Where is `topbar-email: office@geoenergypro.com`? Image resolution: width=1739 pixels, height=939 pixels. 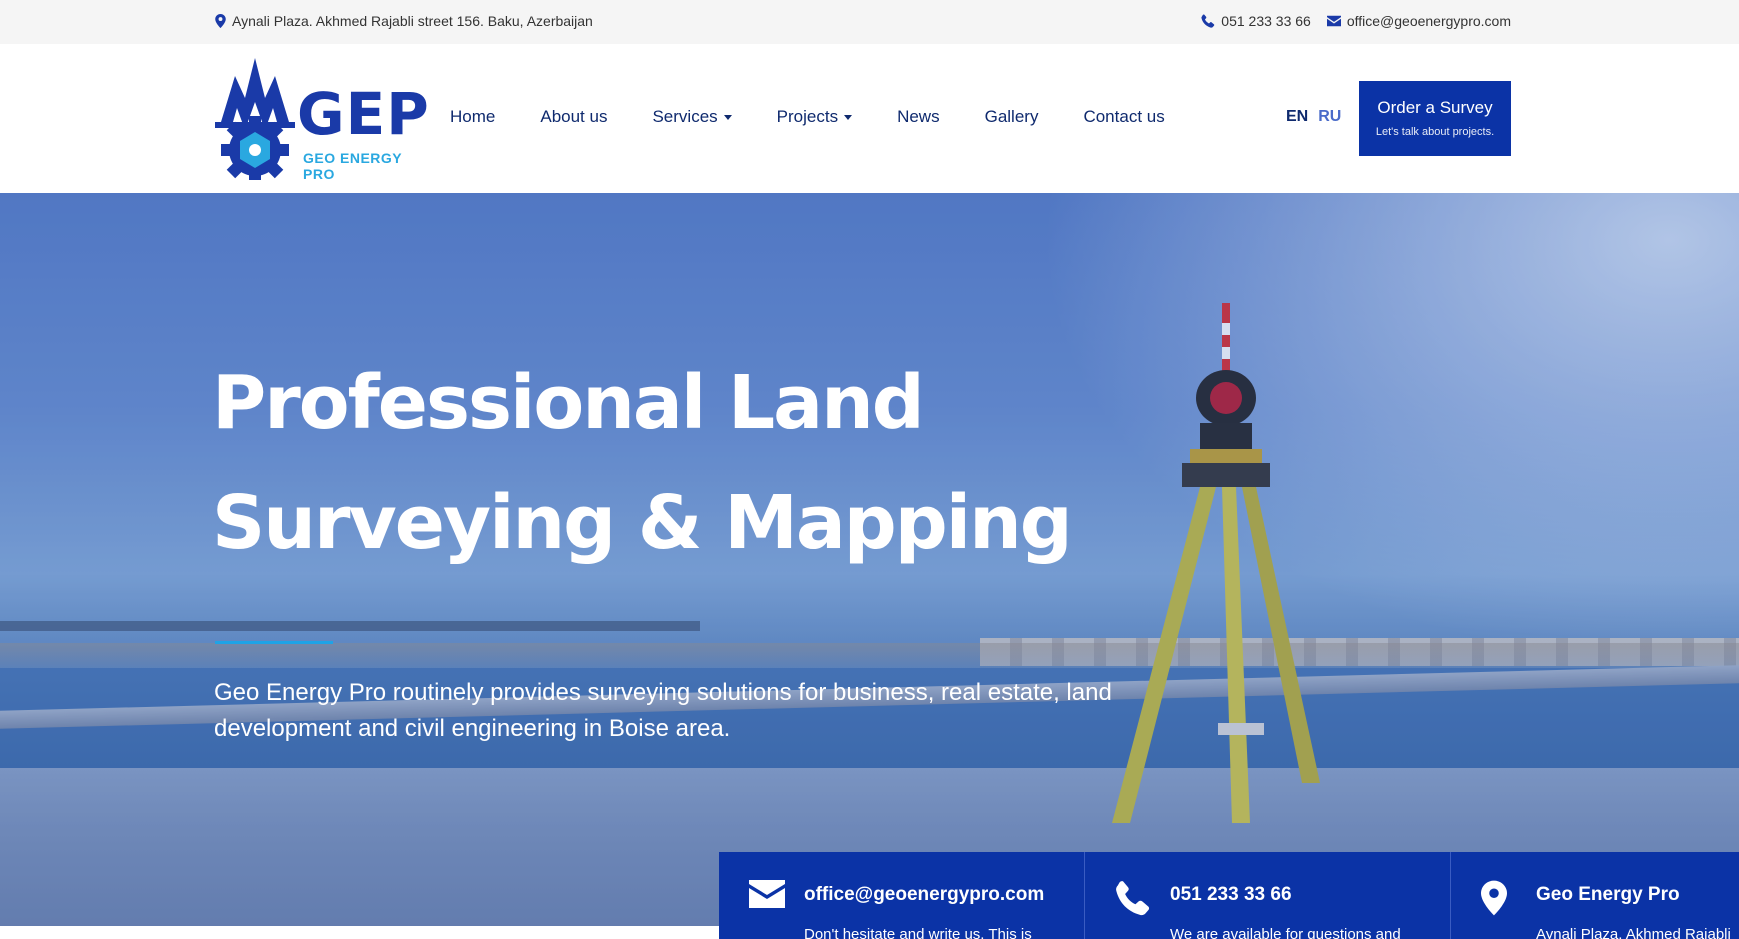 topbar-email: office@geoenergypro.com is located at coordinates (1418, 21).